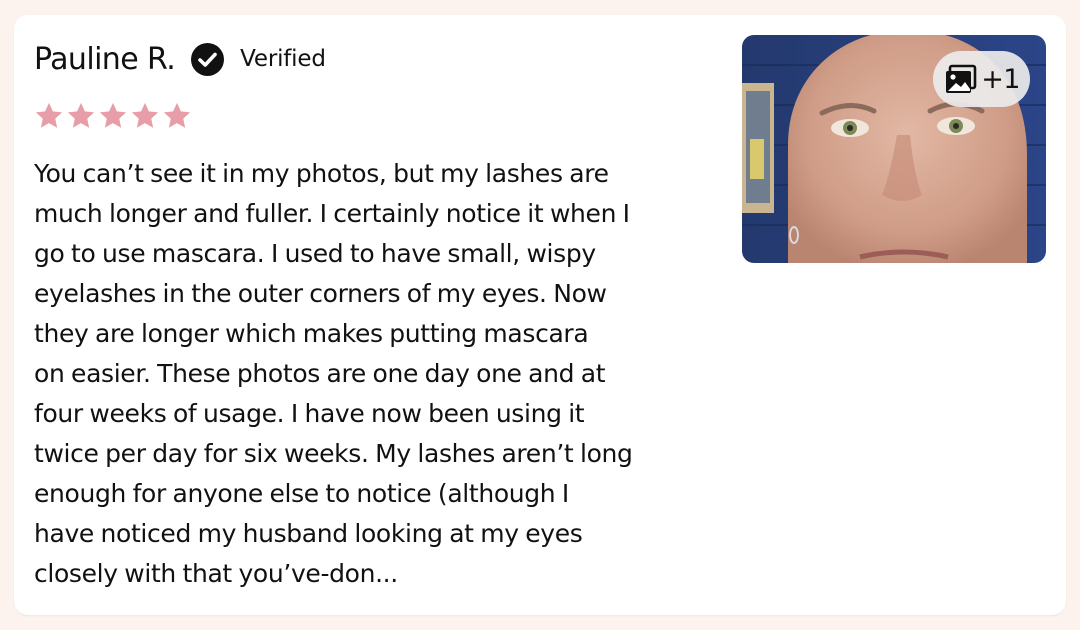 The height and width of the screenshot is (630, 1080). I want to click on photo-count-badge: +1, so click(981, 79).